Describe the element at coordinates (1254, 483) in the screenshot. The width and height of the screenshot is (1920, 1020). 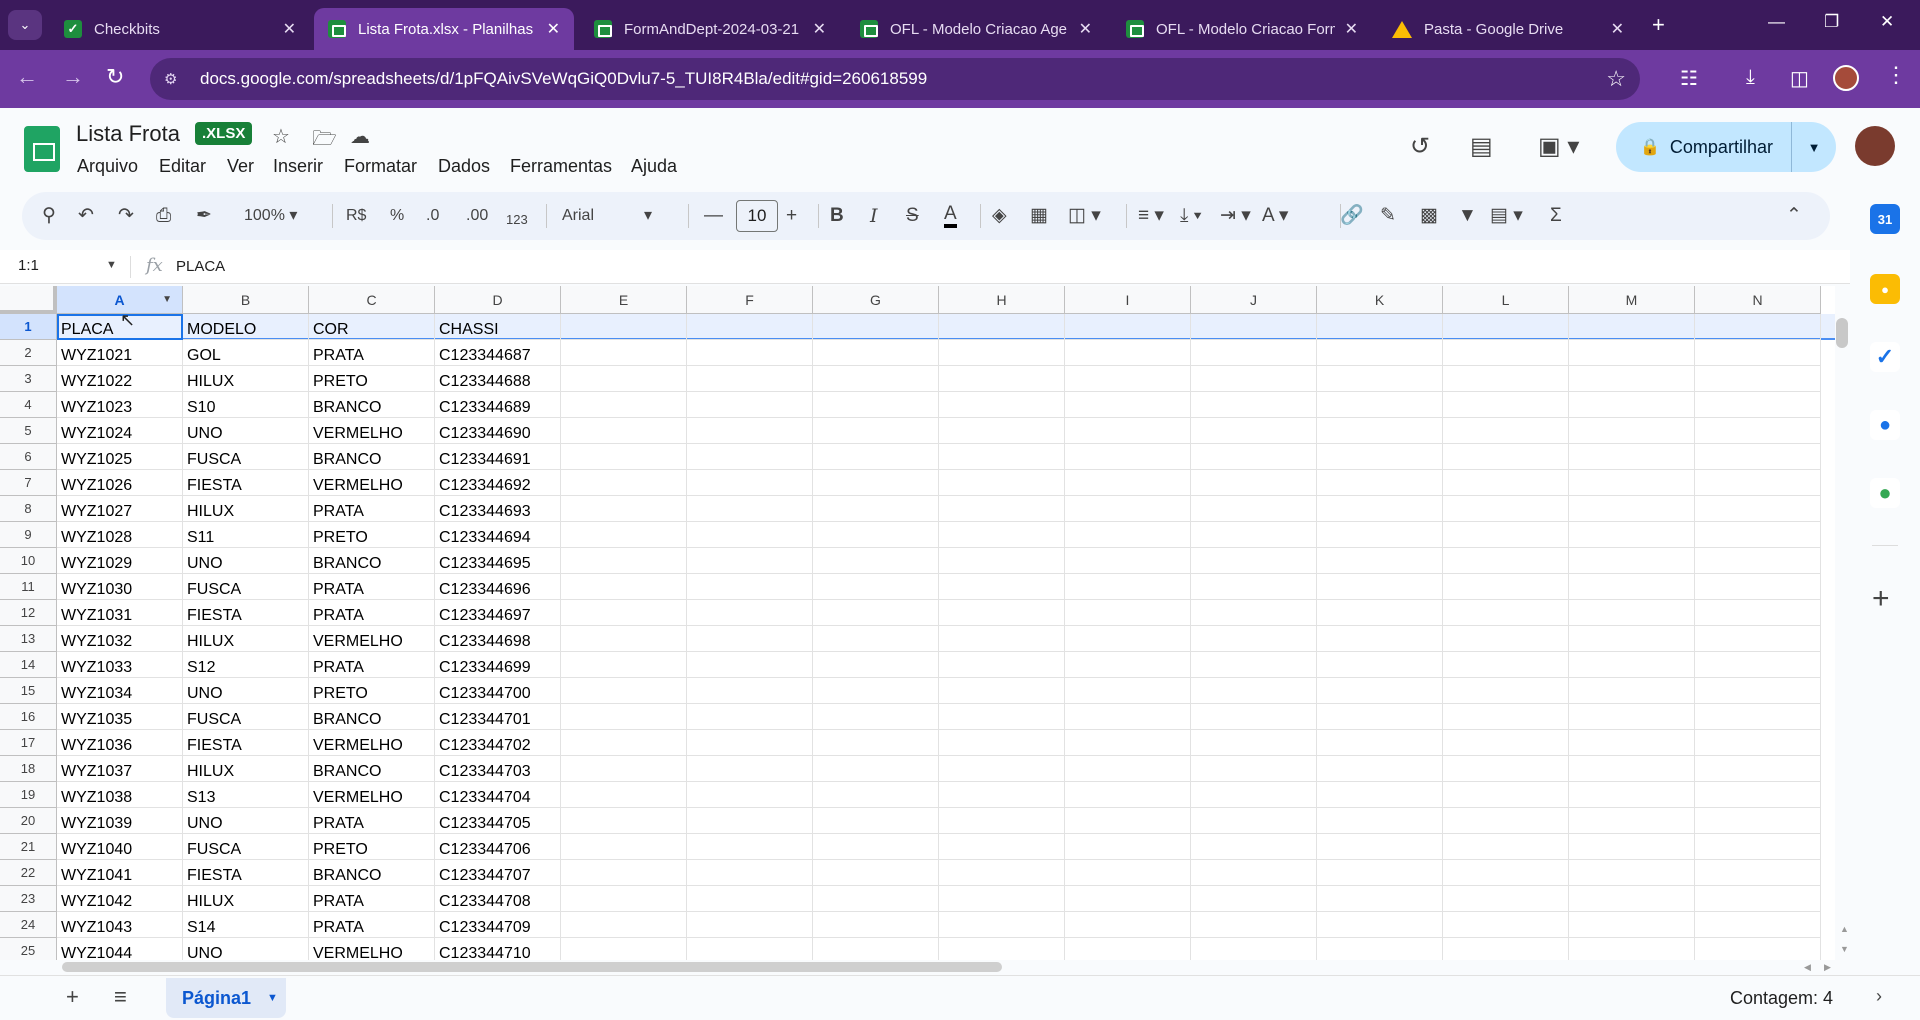
I see `cell-j7` at that location.